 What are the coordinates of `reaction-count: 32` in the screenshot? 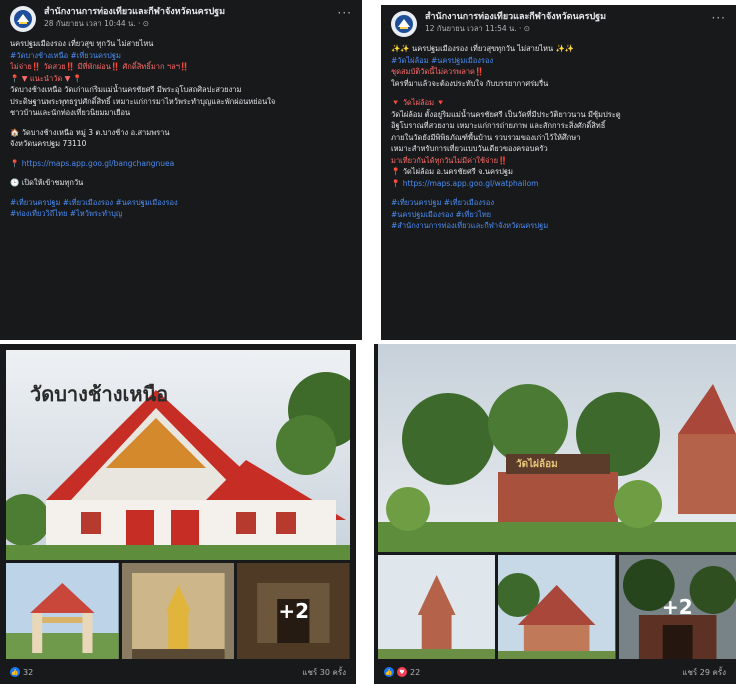 It's located at (28, 672).